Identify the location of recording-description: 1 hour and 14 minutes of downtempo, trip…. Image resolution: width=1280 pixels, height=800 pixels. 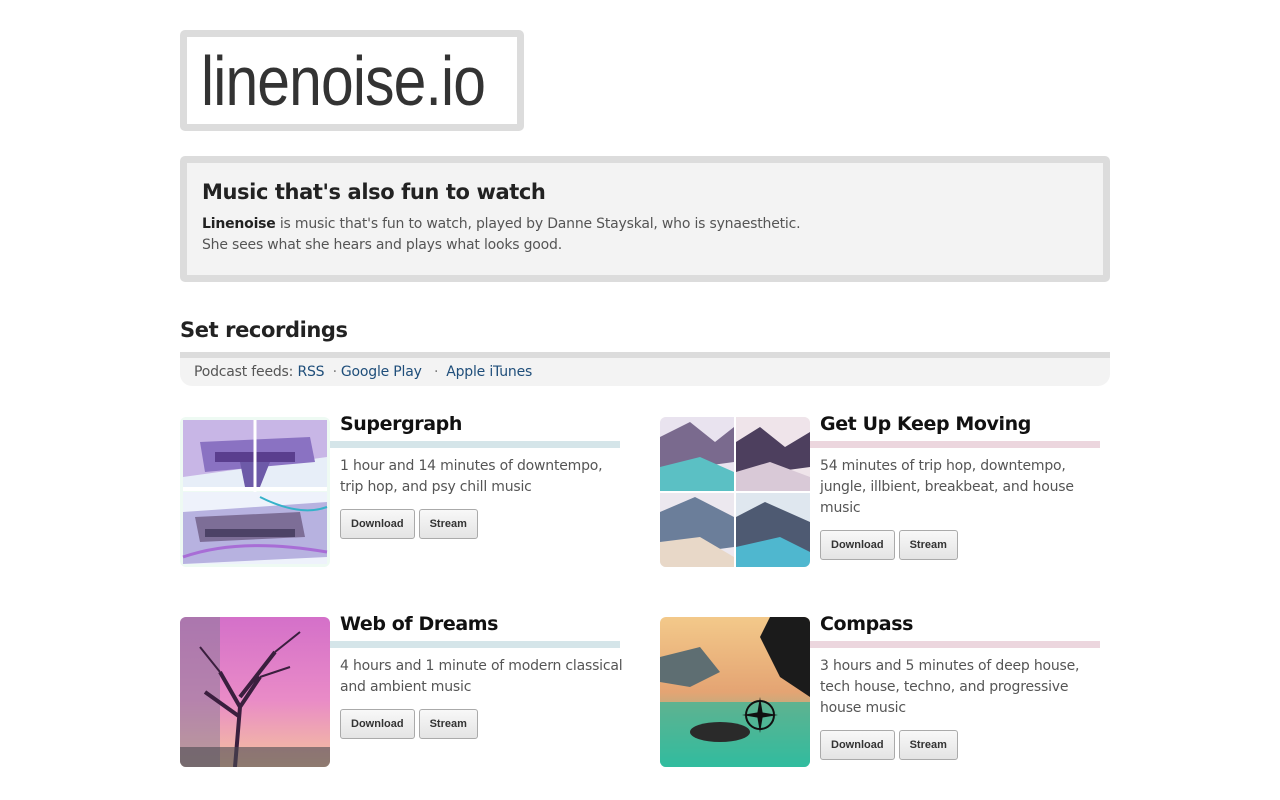
(471, 476).